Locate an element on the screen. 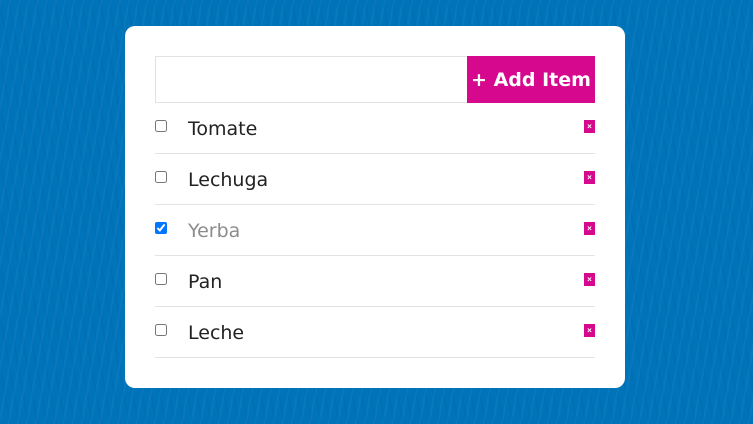  list-item: Pan × is located at coordinates (375, 281).